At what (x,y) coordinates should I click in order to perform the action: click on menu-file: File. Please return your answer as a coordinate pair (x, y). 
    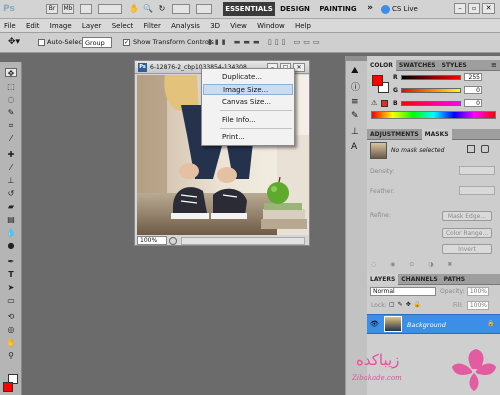
    Looking at the image, I should click on (10, 26).